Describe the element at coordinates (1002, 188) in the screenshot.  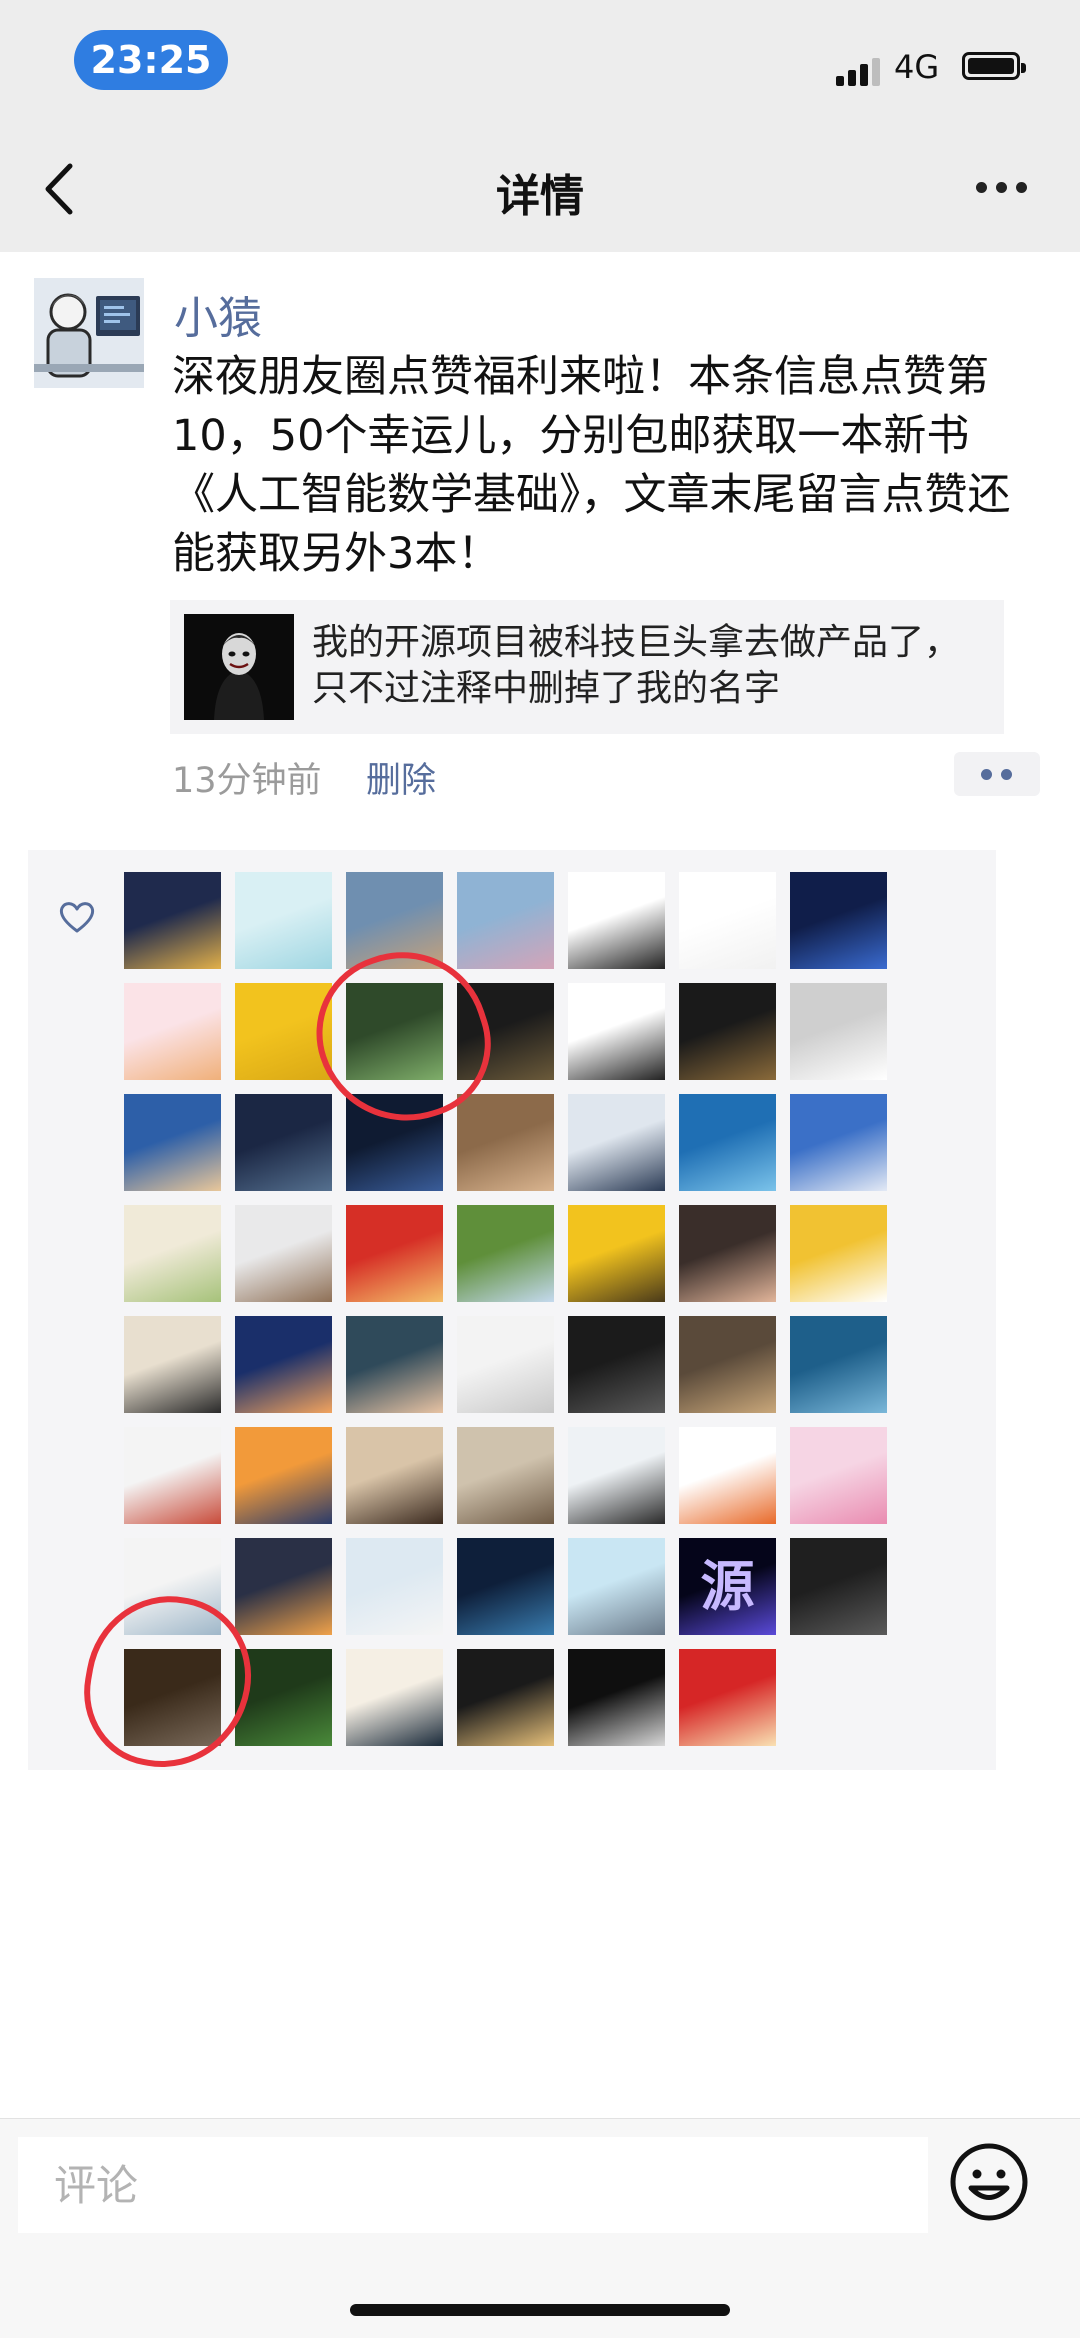
I see `more-horizontal-icon` at that location.